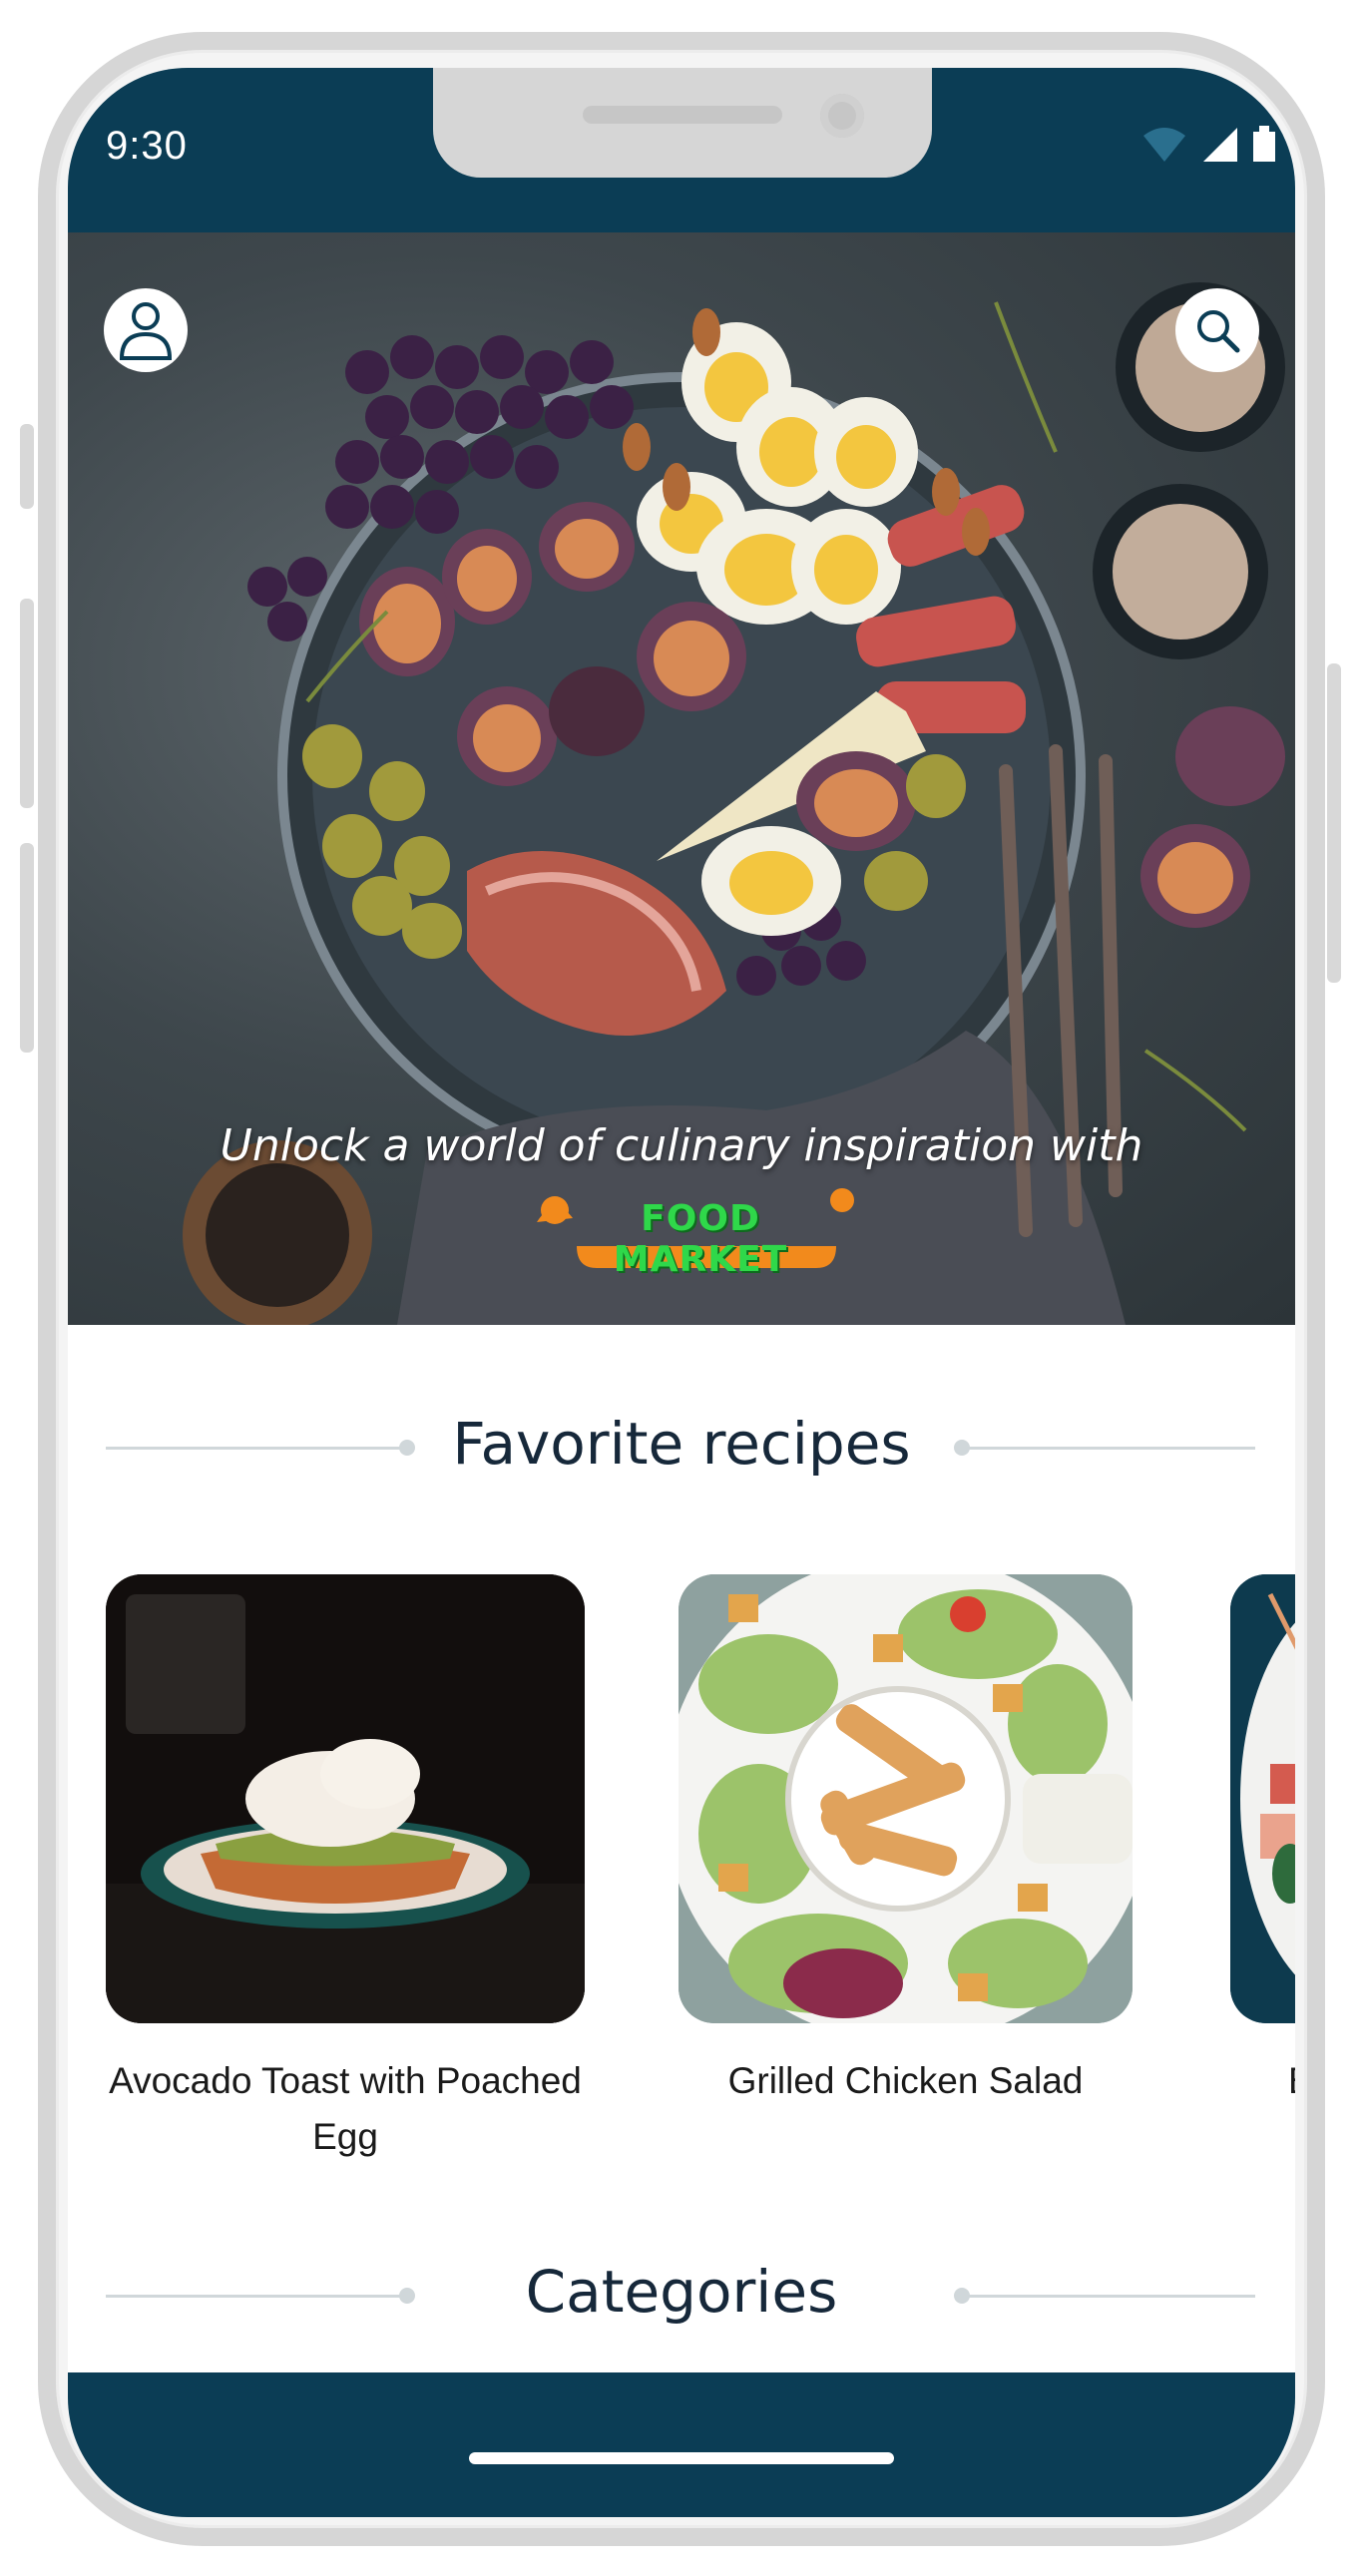 This screenshot has width=1362, height=2576. I want to click on food-market-logo: FOOD MARKET, so click(701, 1234).